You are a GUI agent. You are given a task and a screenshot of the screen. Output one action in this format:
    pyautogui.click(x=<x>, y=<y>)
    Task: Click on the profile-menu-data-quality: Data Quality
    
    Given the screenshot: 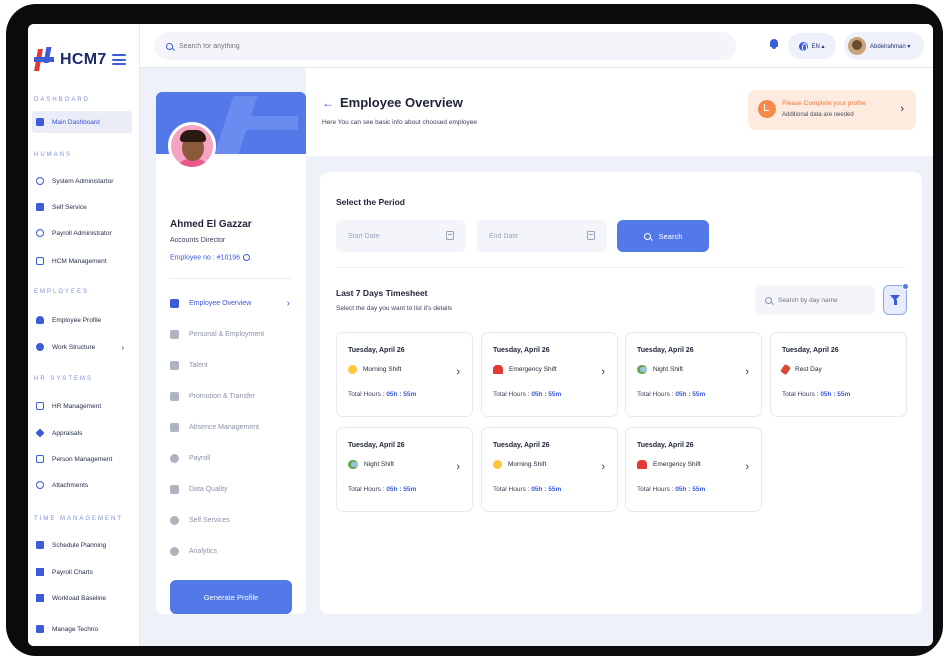 What is the action you would take?
    pyautogui.click(x=232, y=489)
    